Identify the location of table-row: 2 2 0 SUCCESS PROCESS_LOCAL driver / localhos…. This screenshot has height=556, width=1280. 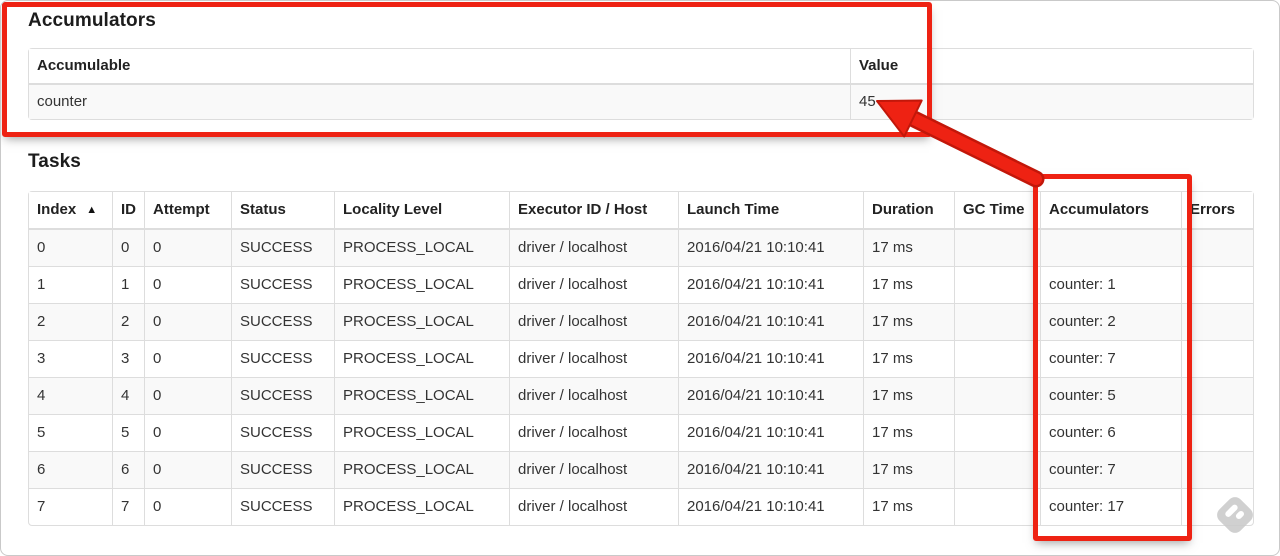
(641, 321).